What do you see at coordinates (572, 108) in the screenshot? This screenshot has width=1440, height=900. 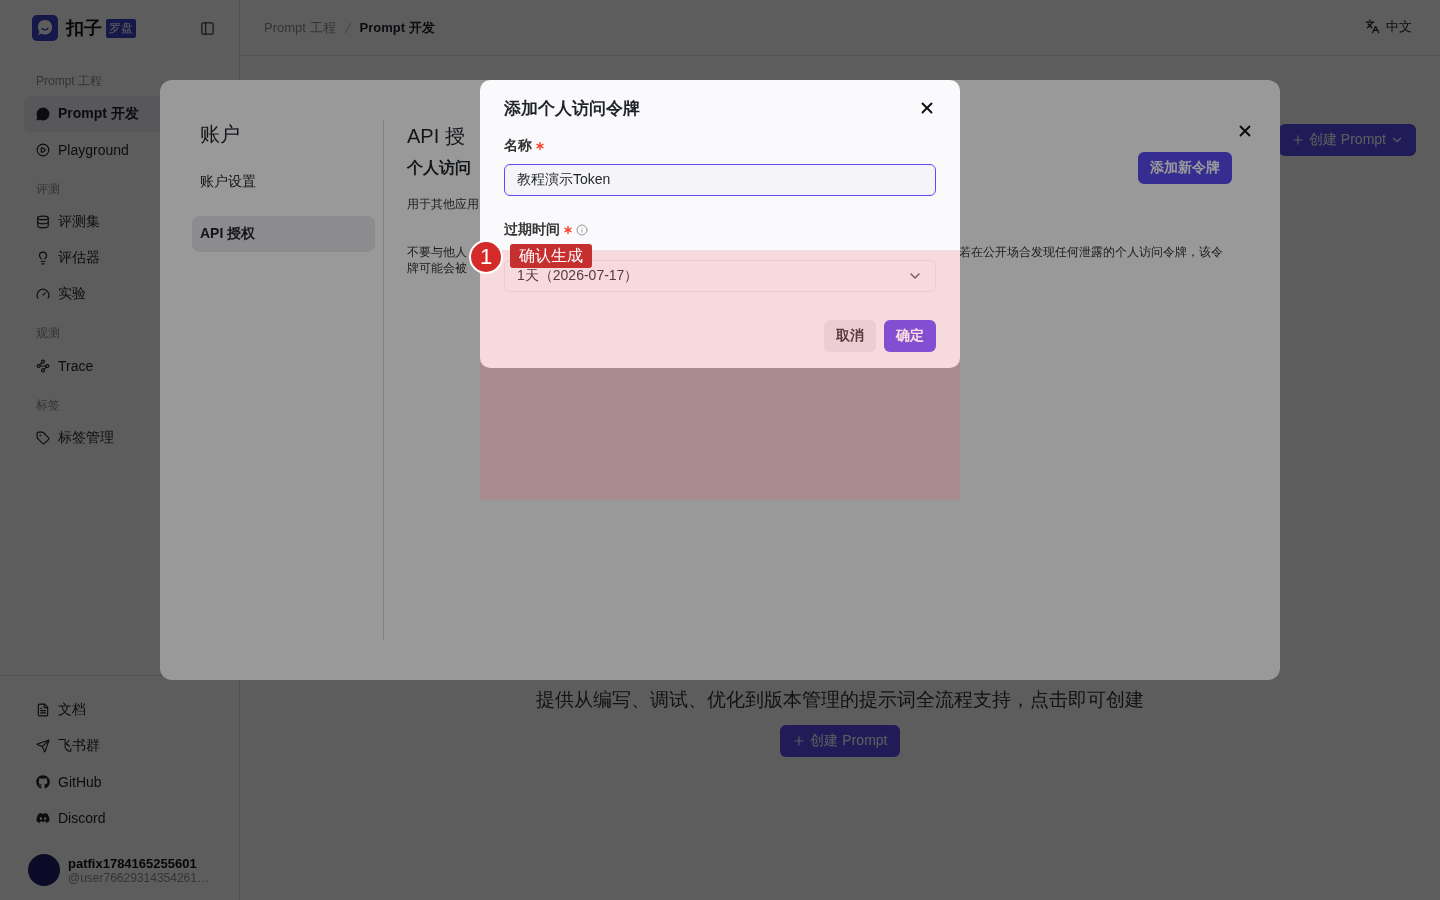 I see `dialog-title: 添加个人访问令牌` at bounding box center [572, 108].